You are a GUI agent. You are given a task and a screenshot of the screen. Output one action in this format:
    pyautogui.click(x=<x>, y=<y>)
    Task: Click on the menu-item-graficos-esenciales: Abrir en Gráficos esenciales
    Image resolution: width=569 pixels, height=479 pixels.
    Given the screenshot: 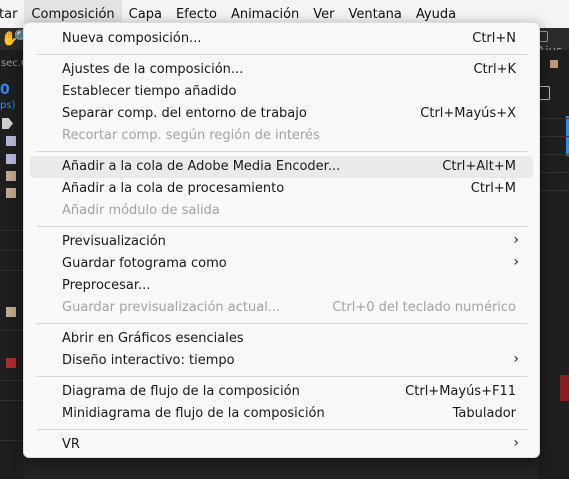 What is the action you would take?
    pyautogui.click(x=281, y=339)
    